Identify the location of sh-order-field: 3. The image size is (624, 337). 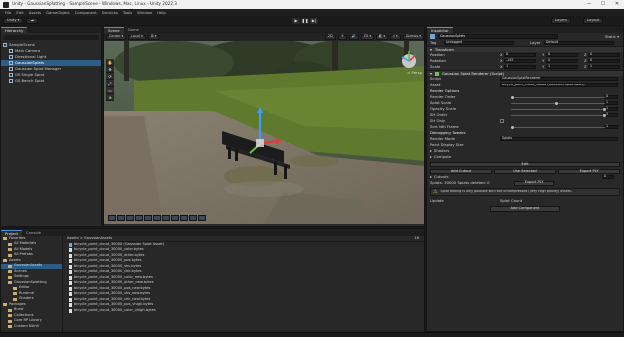
(611, 115).